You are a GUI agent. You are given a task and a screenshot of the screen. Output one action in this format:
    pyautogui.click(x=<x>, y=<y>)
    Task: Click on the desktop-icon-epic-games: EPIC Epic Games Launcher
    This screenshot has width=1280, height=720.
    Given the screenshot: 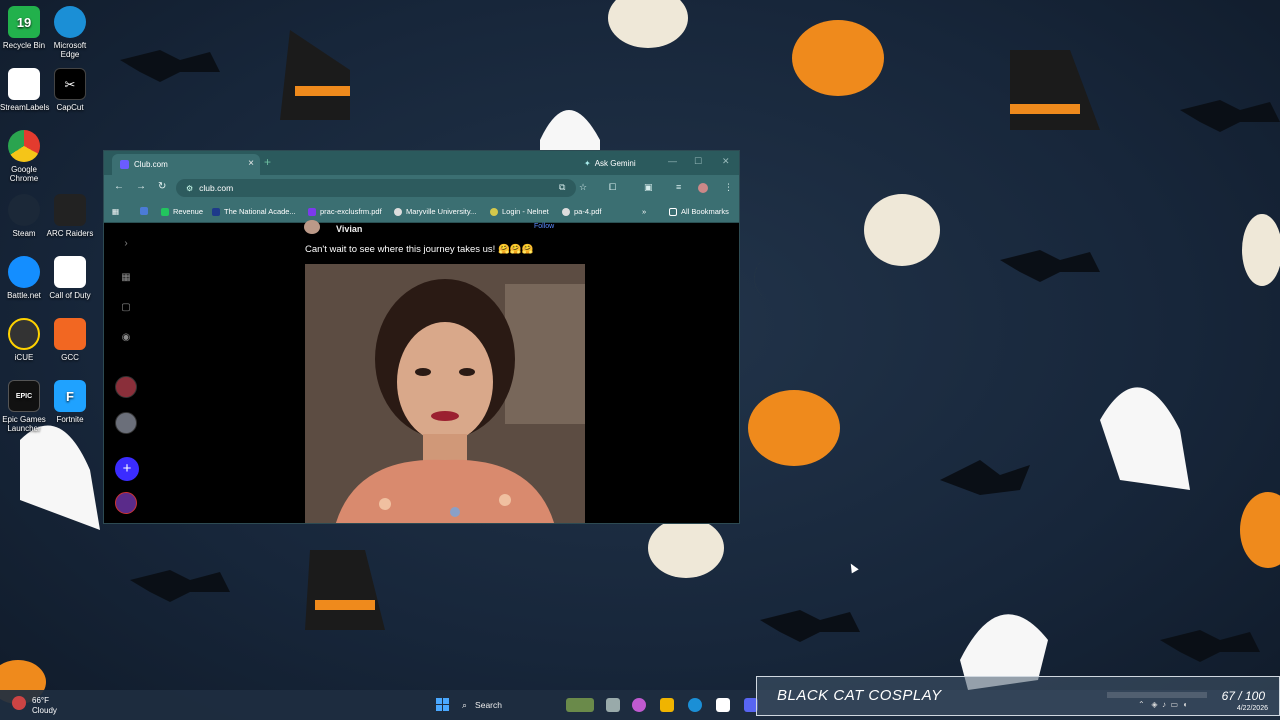 What is the action you would take?
    pyautogui.click(x=24, y=406)
    